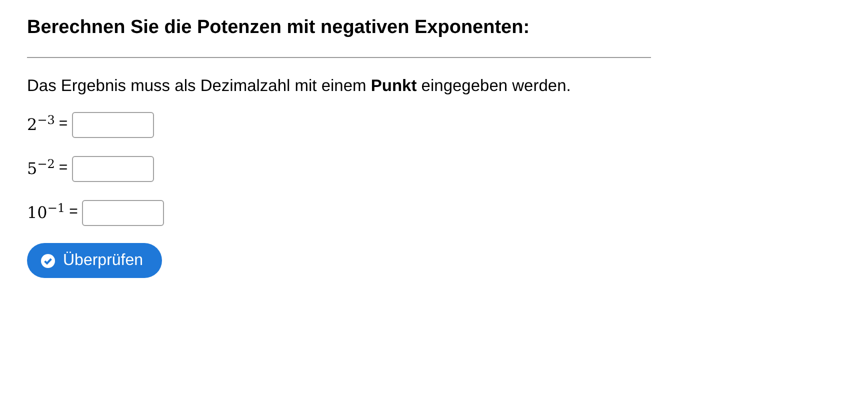  Describe the element at coordinates (46, 212) in the screenshot. I see `power-expression: 10$^{−1}$` at that location.